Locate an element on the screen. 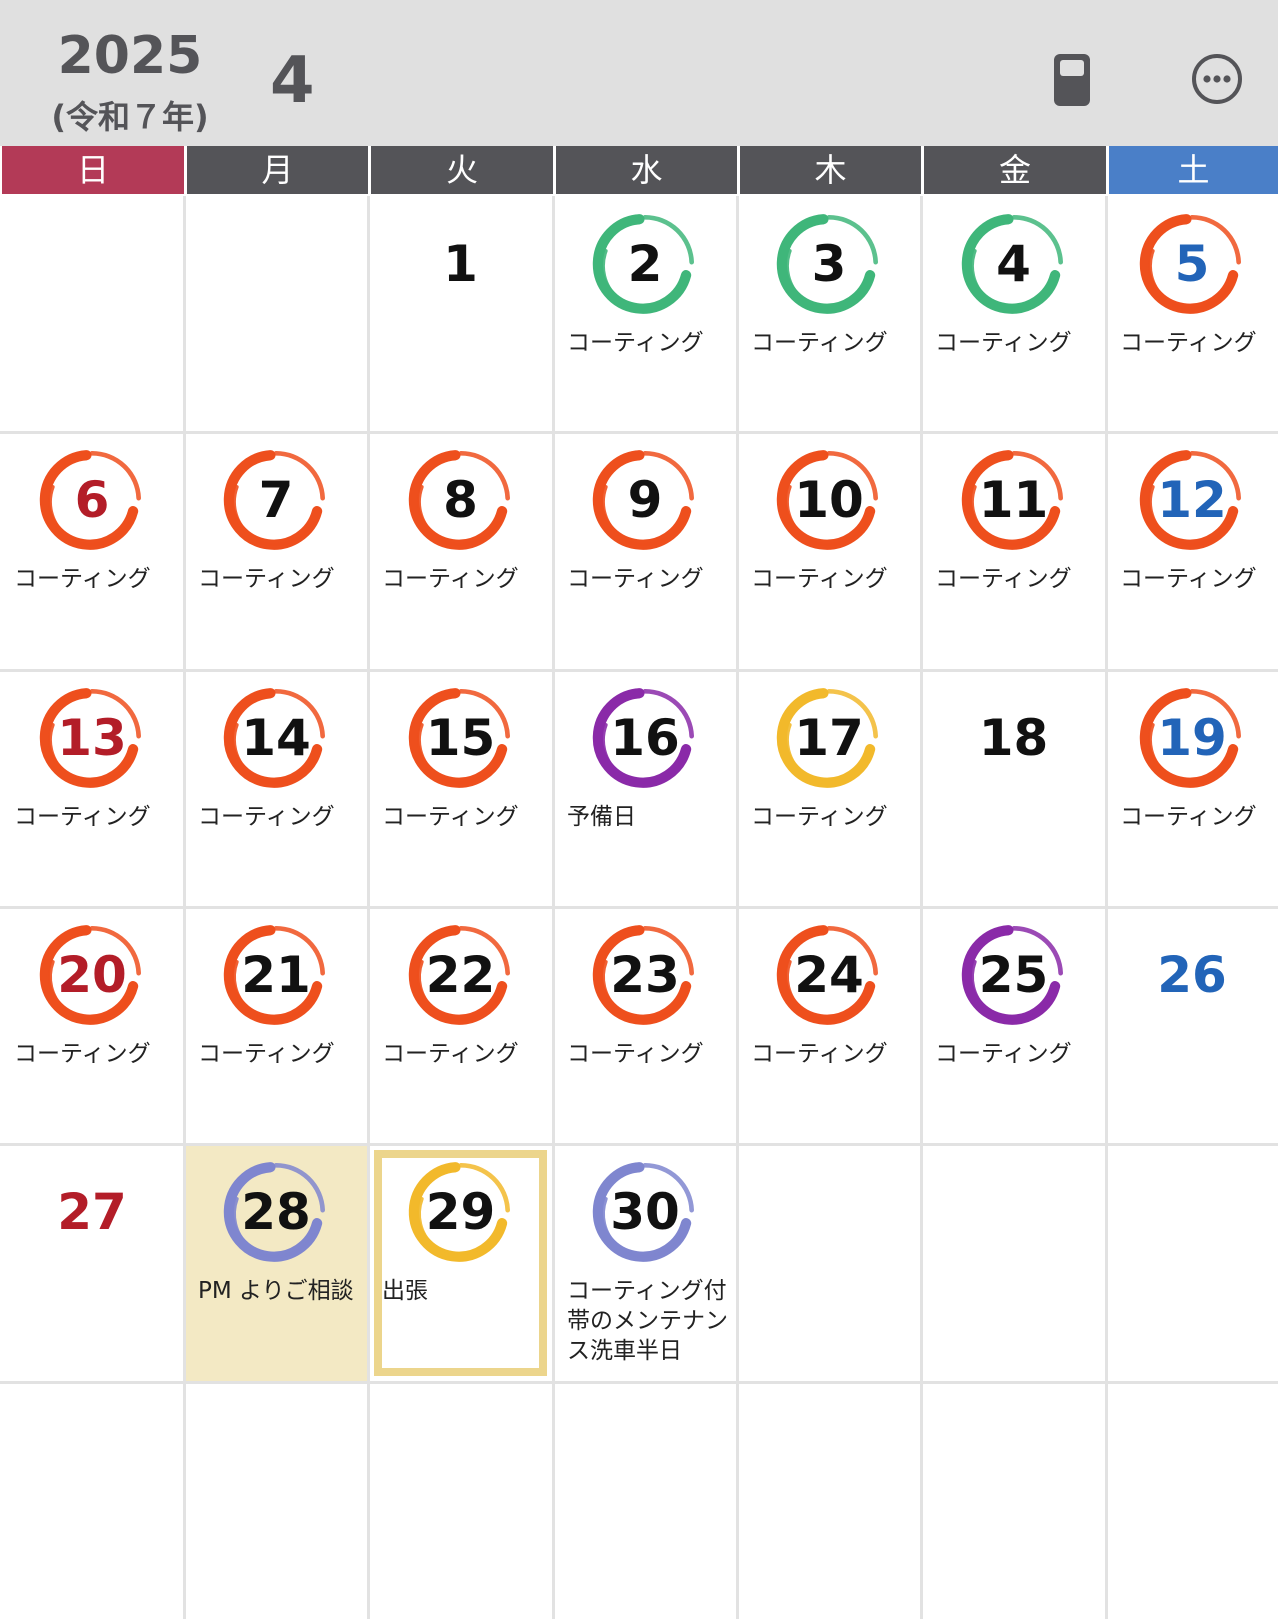  day-cell-18: 18 is located at coordinates (1013, 788).